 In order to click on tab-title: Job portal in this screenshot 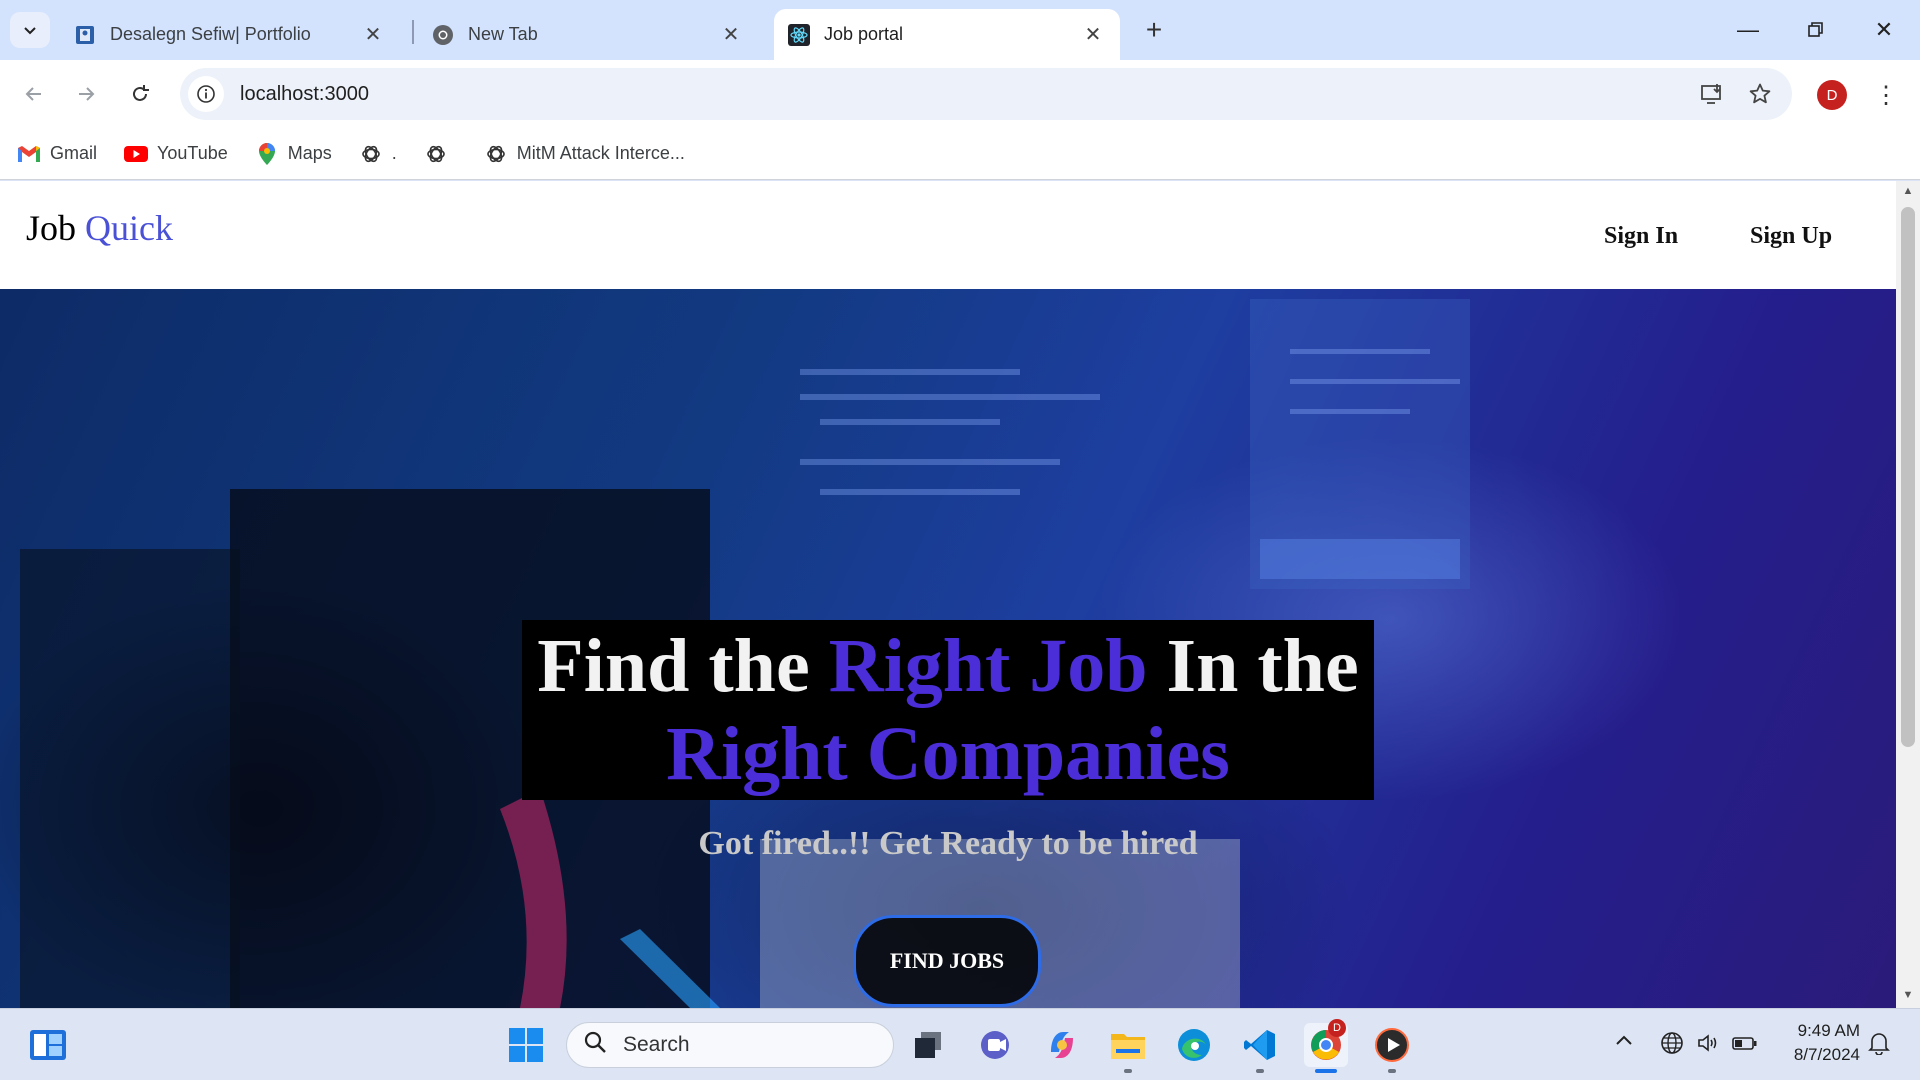, I will do `click(864, 34)`.